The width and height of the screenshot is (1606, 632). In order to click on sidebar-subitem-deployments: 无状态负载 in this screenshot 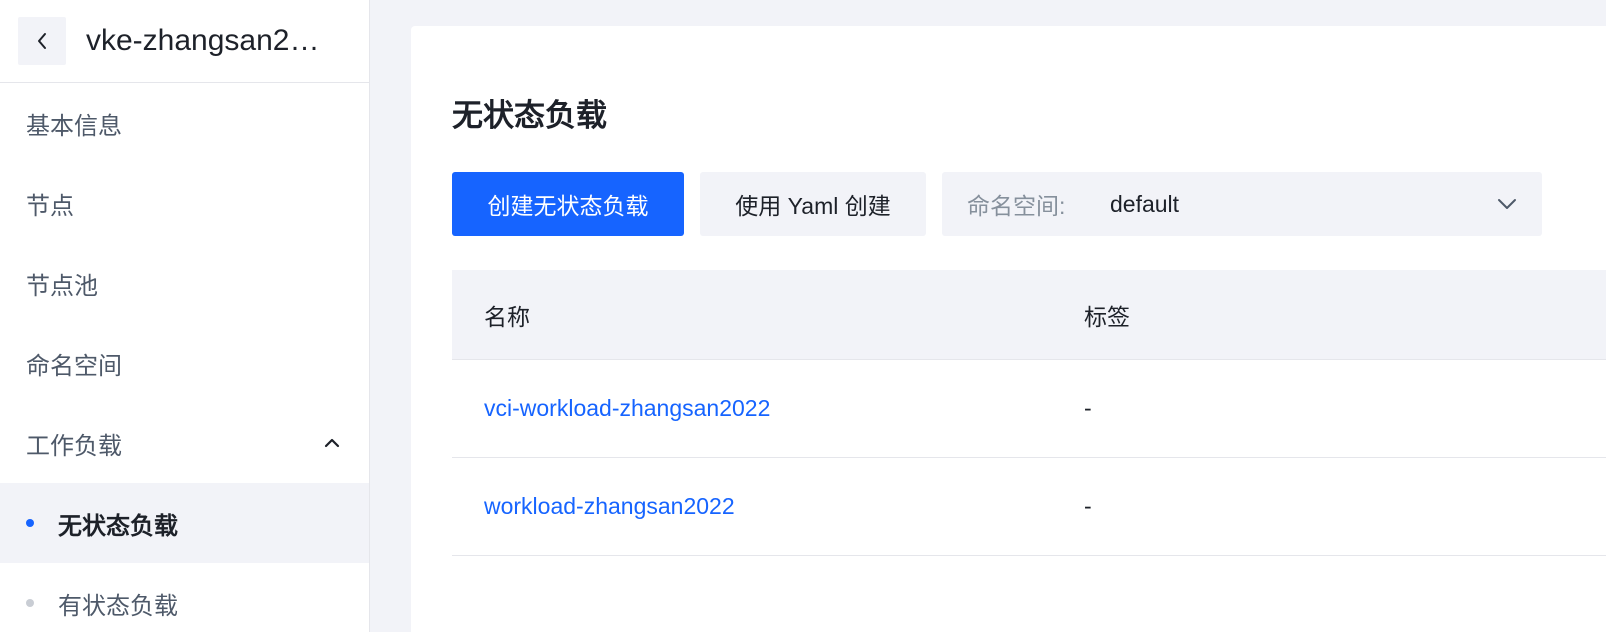, I will do `click(184, 523)`.